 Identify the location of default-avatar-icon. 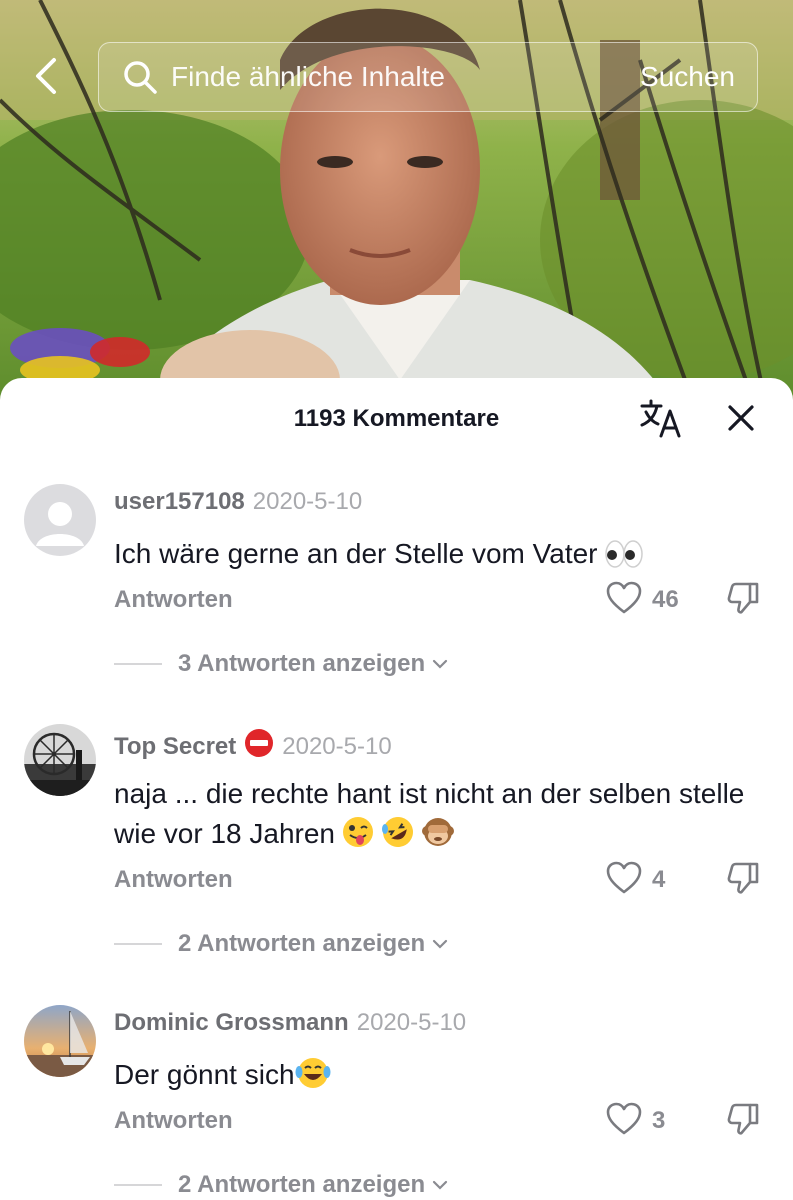
(60, 520).